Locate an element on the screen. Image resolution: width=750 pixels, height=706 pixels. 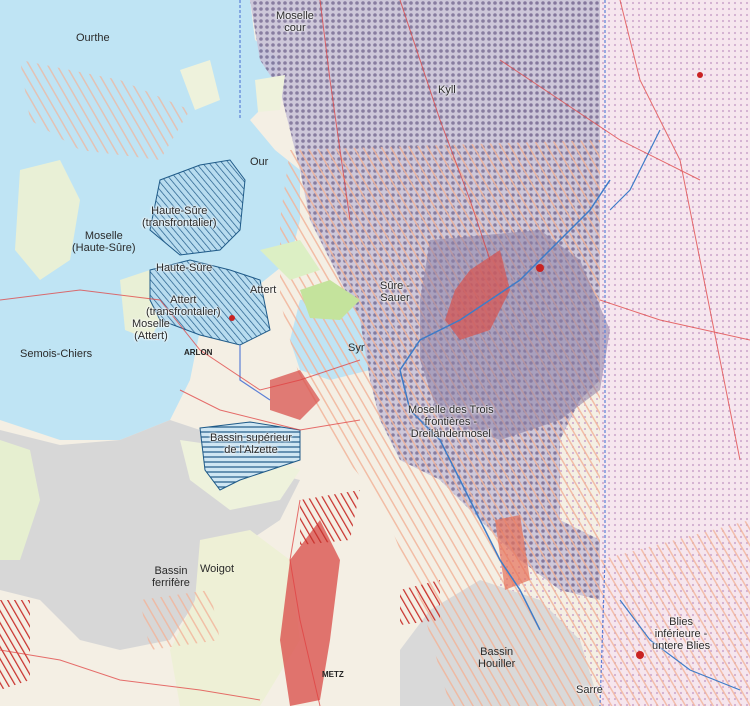
label-bassin-ferrifere: Bassin ferrifère is located at coordinates (171, 577).